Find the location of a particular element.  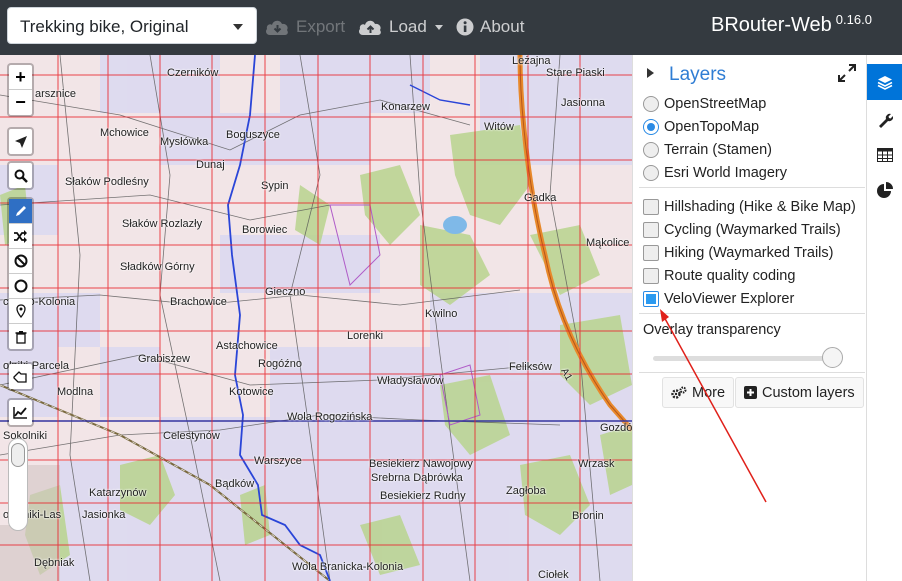

zoom-in-button: + is located at coordinates (20, 77).